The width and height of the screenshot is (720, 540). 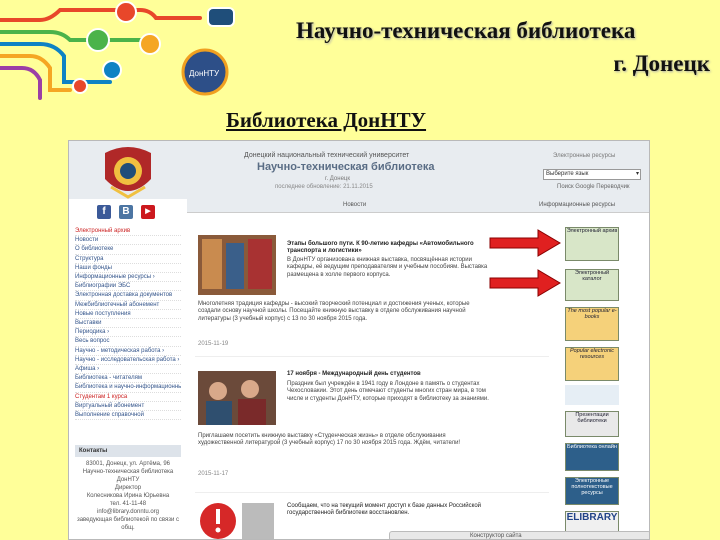 I want to click on banner-electronic-catalog: Электронный каталог, so click(x=592, y=285).